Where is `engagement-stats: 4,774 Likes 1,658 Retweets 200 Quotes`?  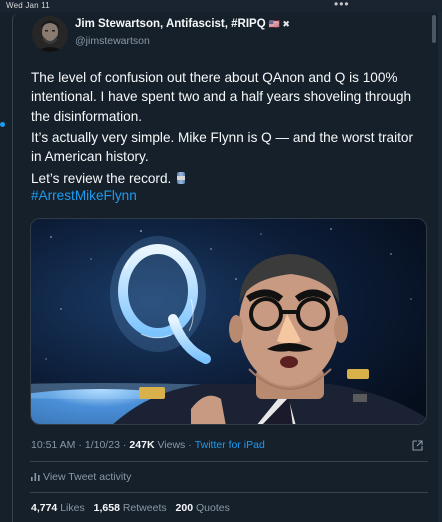 engagement-stats: 4,774 Likes 1,658 Retweets 200 Quotes is located at coordinates (130, 508).